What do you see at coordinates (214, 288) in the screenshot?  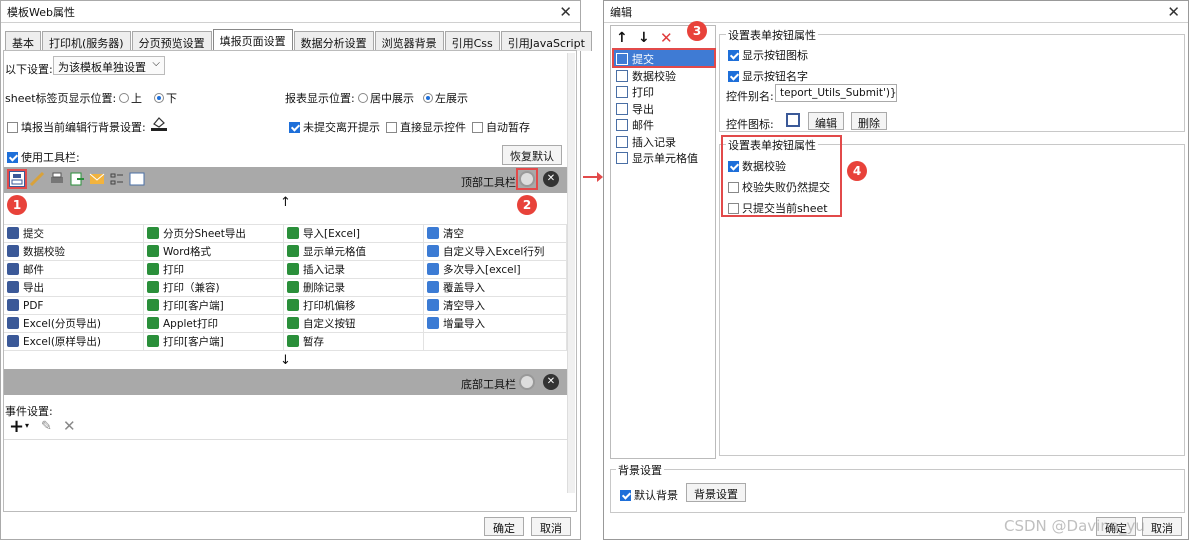 I see `grid-cell: 打印（兼容)` at bounding box center [214, 288].